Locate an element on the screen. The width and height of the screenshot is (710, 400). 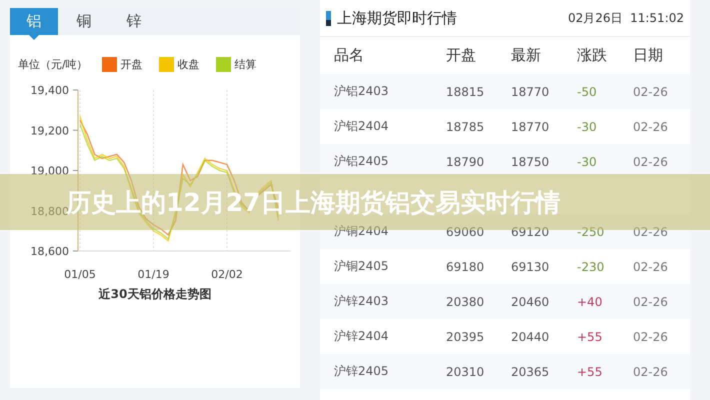
timestamp: 02月26日 11:51:02 is located at coordinates (626, 18).